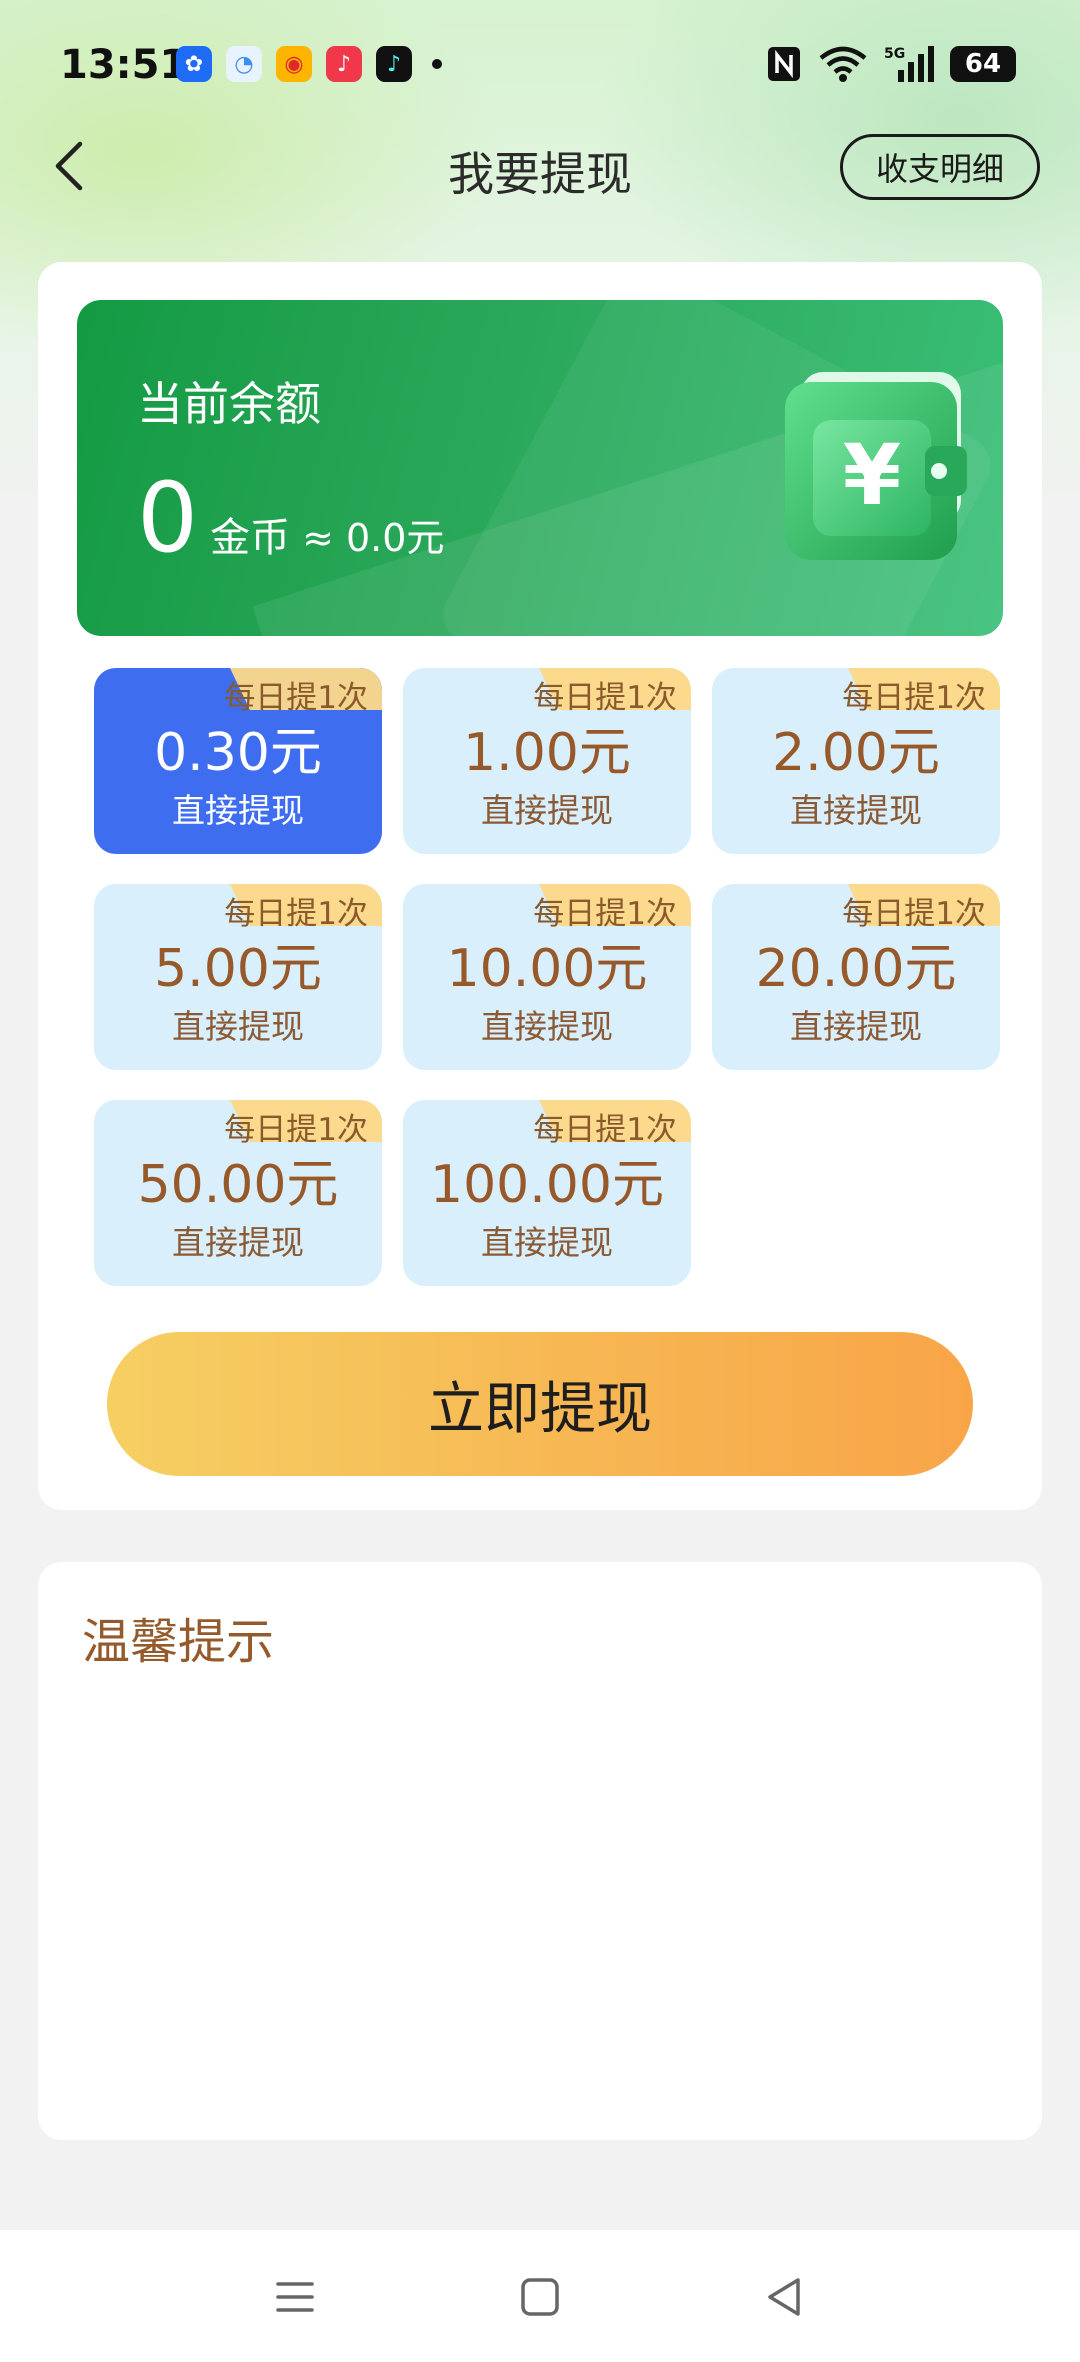 The image size is (1080, 2362). I want to click on tips-title: 温馨提示, so click(178, 1642).